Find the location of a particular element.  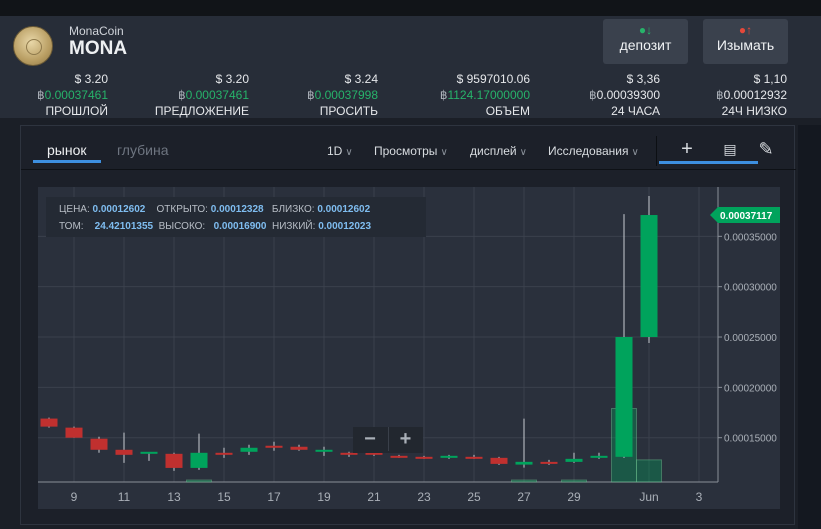

stat-usd: $ 1,10 is located at coordinates (770, 79).